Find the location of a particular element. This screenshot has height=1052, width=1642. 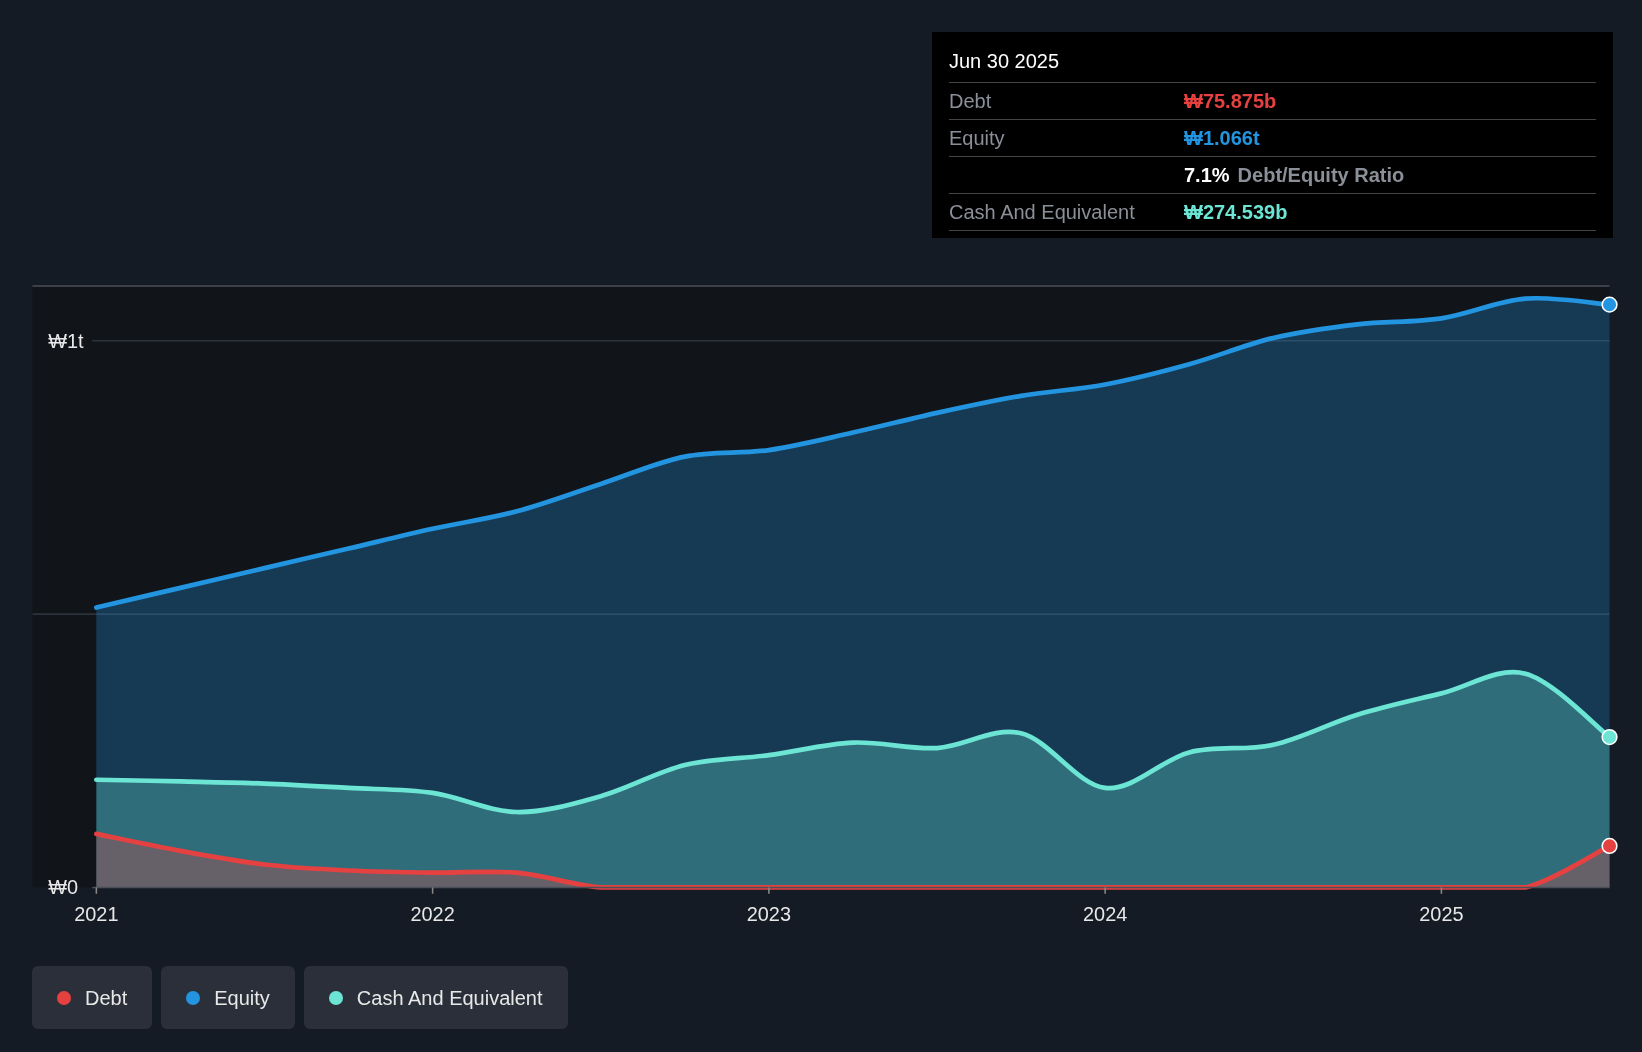

tooltip-value: ₩274.539b is located at coordinates (1236, 212).